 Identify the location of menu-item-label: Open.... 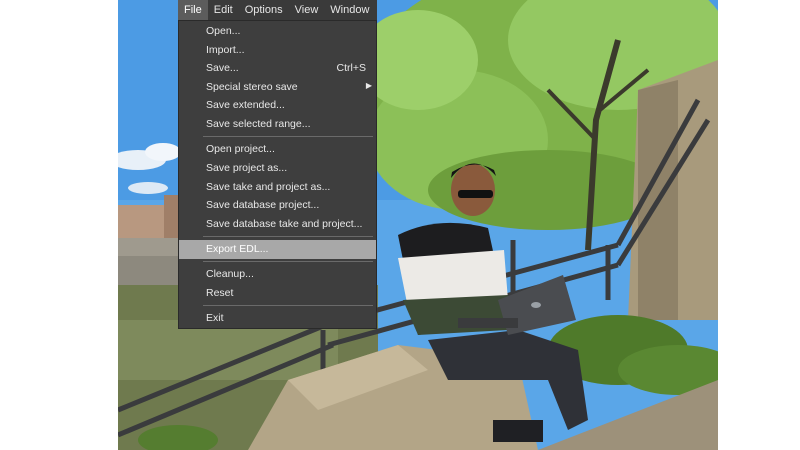
(223, 31).